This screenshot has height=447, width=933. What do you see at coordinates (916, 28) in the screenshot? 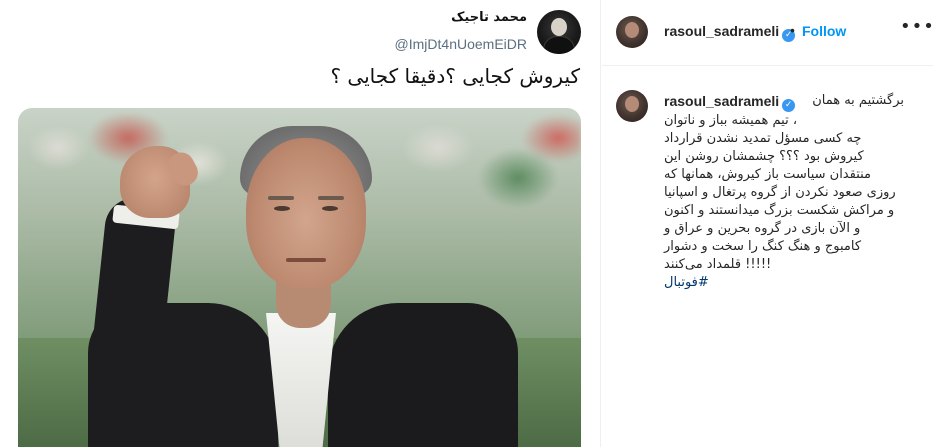
I see `more-options-icon: •••` at bounding box center [916, 28].